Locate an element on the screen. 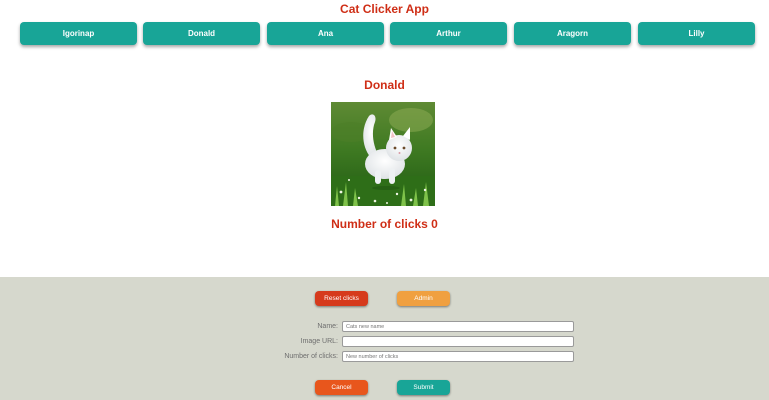 This screenshot has height=400, width=769. cat-name: Donald is located at coordinates (384, 85).